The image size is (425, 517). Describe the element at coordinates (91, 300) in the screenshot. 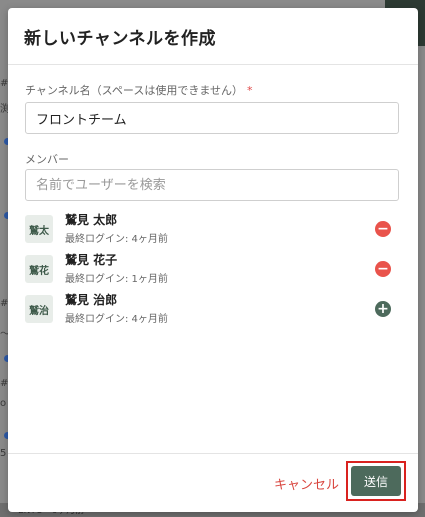

I see `member-name: 鷲見 治郎` at that location.